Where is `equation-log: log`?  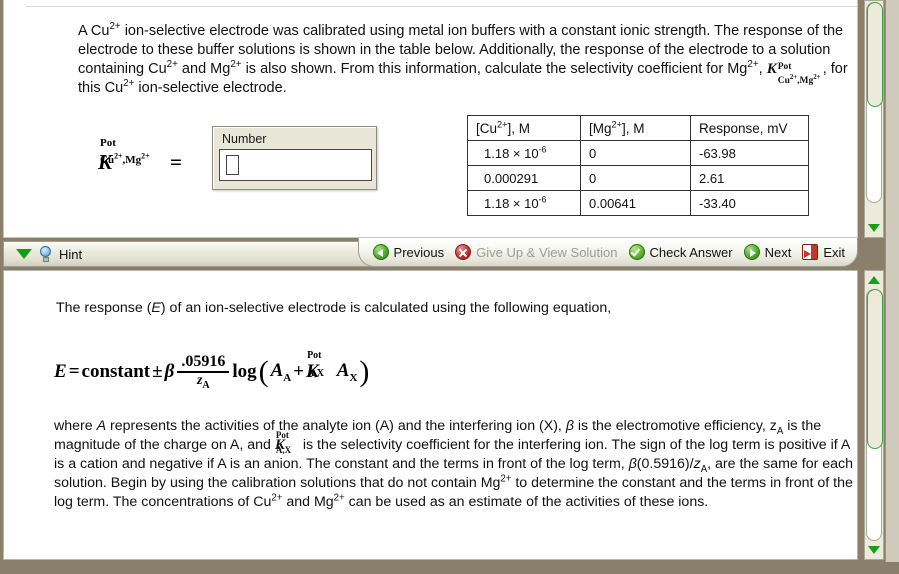
equation-log: log is located at coordinates (244, 371).